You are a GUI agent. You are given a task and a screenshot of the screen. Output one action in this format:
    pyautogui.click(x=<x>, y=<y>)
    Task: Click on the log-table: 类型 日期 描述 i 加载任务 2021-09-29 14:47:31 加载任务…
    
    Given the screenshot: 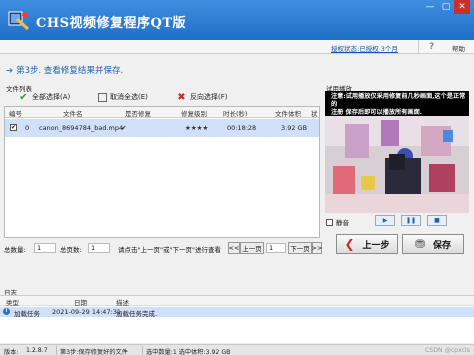 What is the action you would take?
    pyautogui.click(x=237, y=319)
    